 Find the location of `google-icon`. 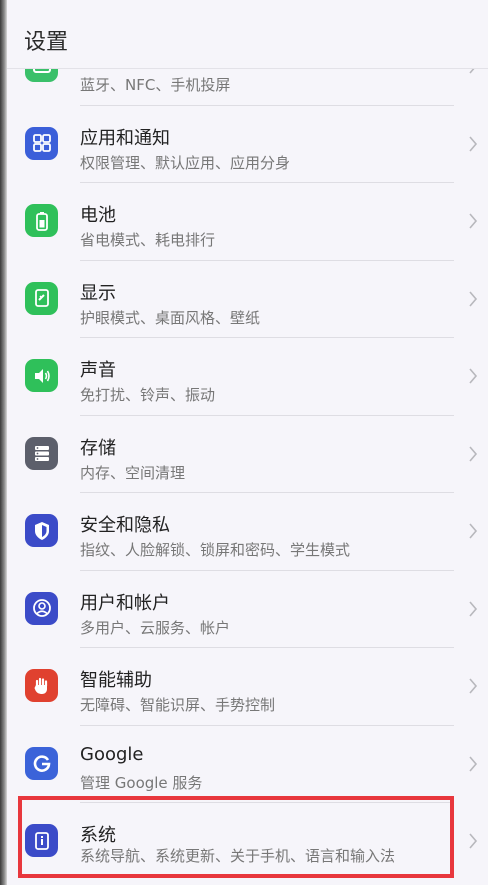

google-icon is located at coordinates (41, 763).